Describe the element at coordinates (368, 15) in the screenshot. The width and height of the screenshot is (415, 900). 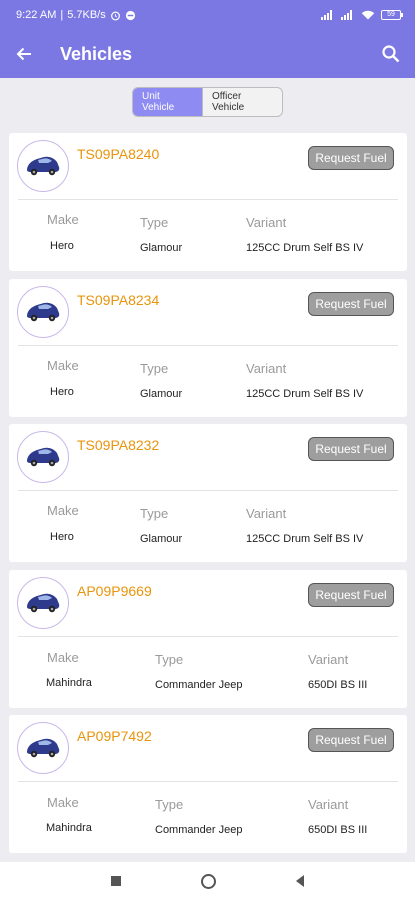
I see `wifi-icon` at that location.